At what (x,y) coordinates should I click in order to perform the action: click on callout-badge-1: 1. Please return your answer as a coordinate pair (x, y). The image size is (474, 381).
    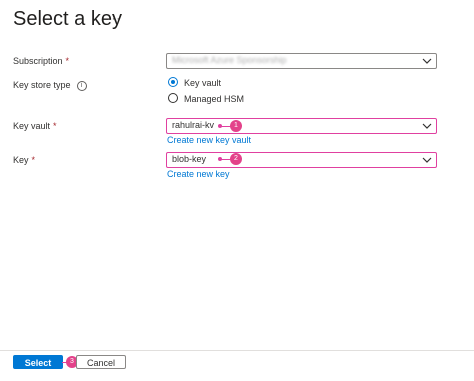
    Looking at the image, I should click on (236, 126).